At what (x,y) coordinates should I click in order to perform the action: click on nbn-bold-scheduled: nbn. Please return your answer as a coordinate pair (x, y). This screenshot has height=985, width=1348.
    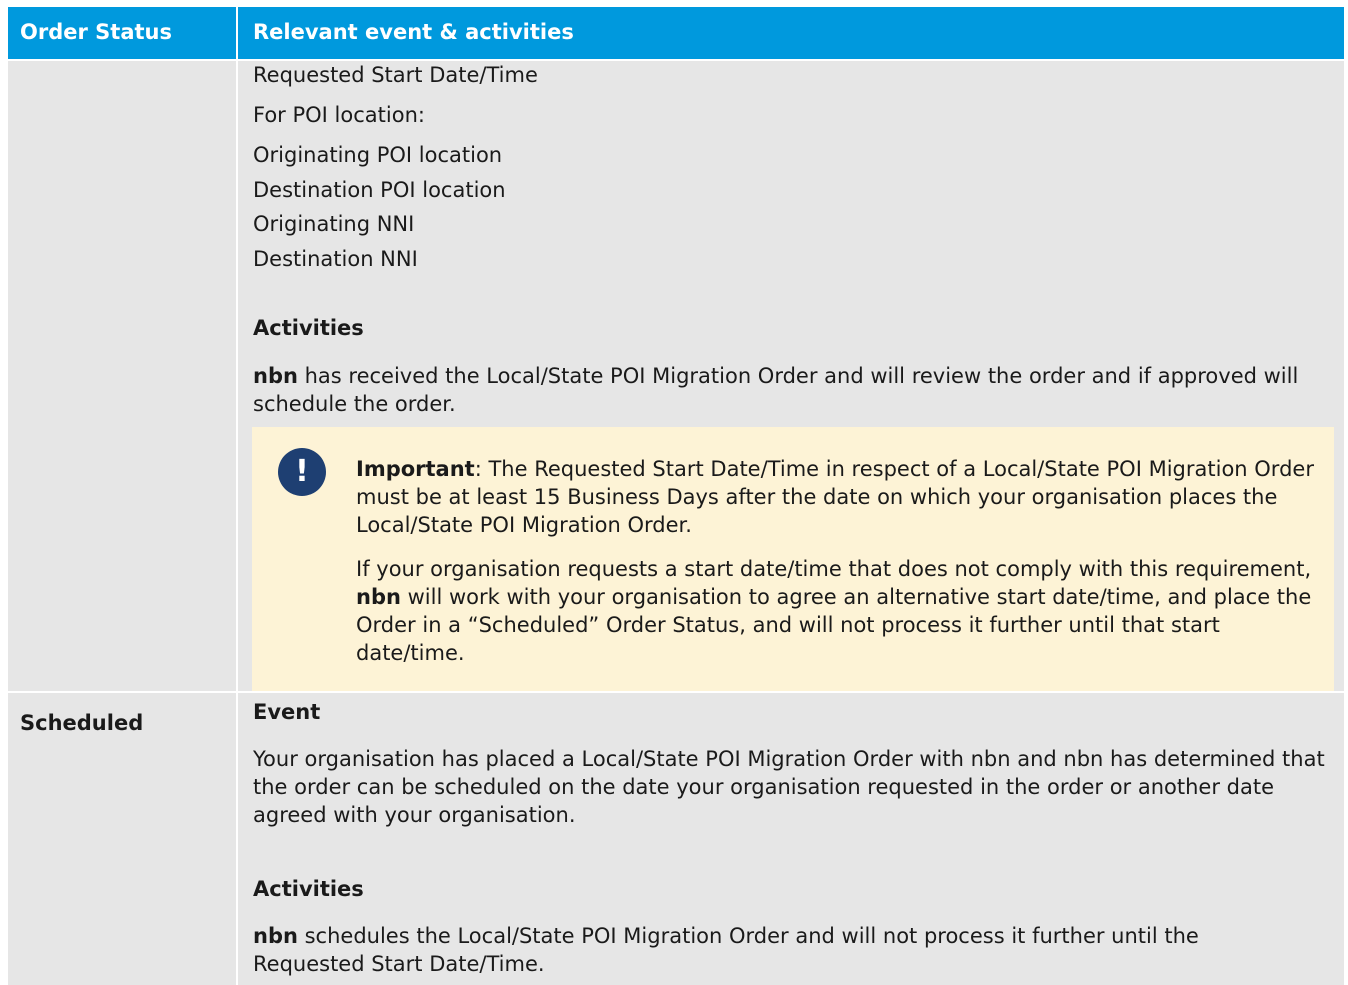
    Looking at the image, I should click on (275, 936).